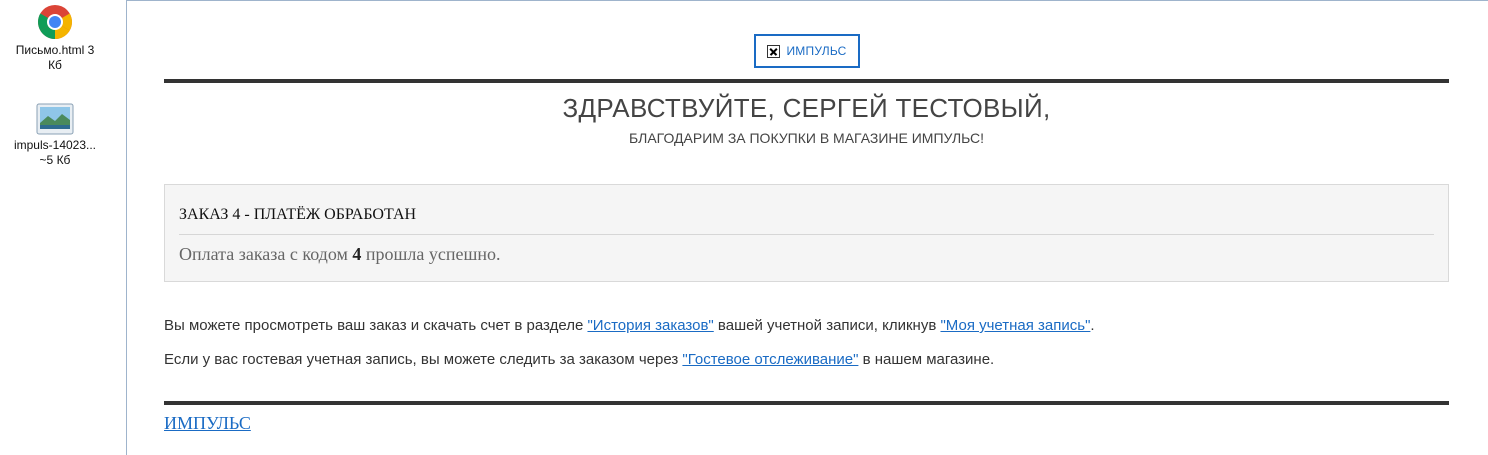 The height and width of the screenshot is (455, 1488). Describe the element at coordinates (55, 135) in the screenshot. I see `attachment-image: impuls-14023... ~5 Кб` at that location.